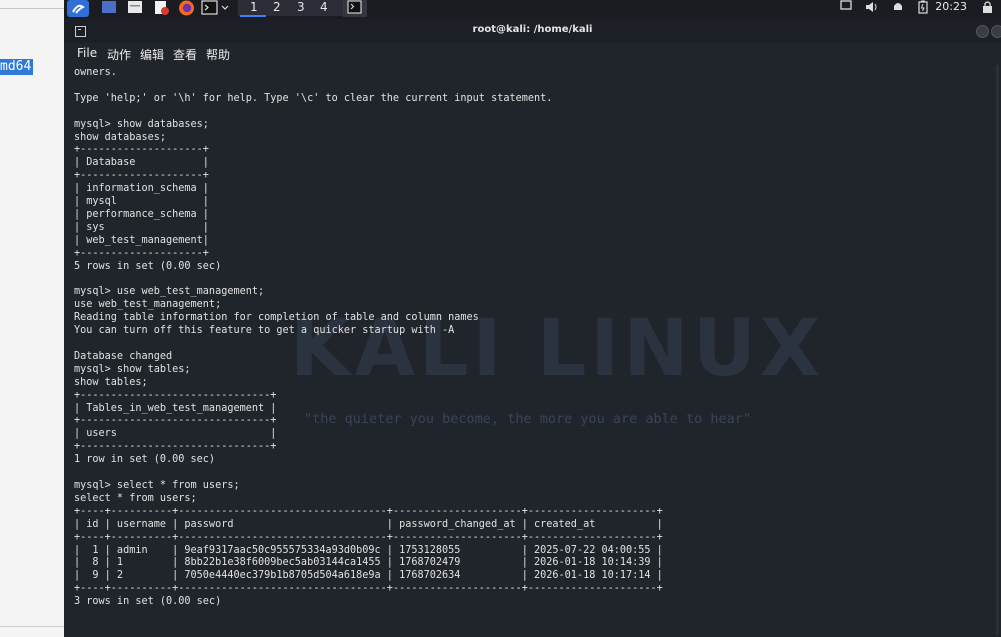 Image resolution: width=1001 pixels, height=637 pixels. I want to click on battery-icon, so click(923, 8).